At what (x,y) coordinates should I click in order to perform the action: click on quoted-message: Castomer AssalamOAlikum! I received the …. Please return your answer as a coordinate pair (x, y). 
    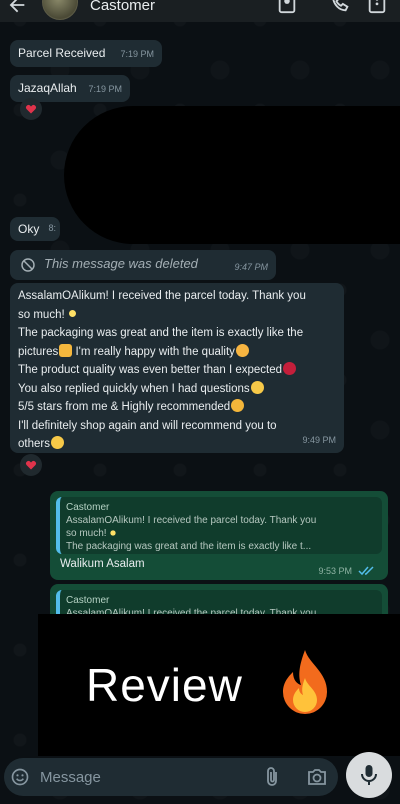
    Looking at the image, I should click on (219, 525).